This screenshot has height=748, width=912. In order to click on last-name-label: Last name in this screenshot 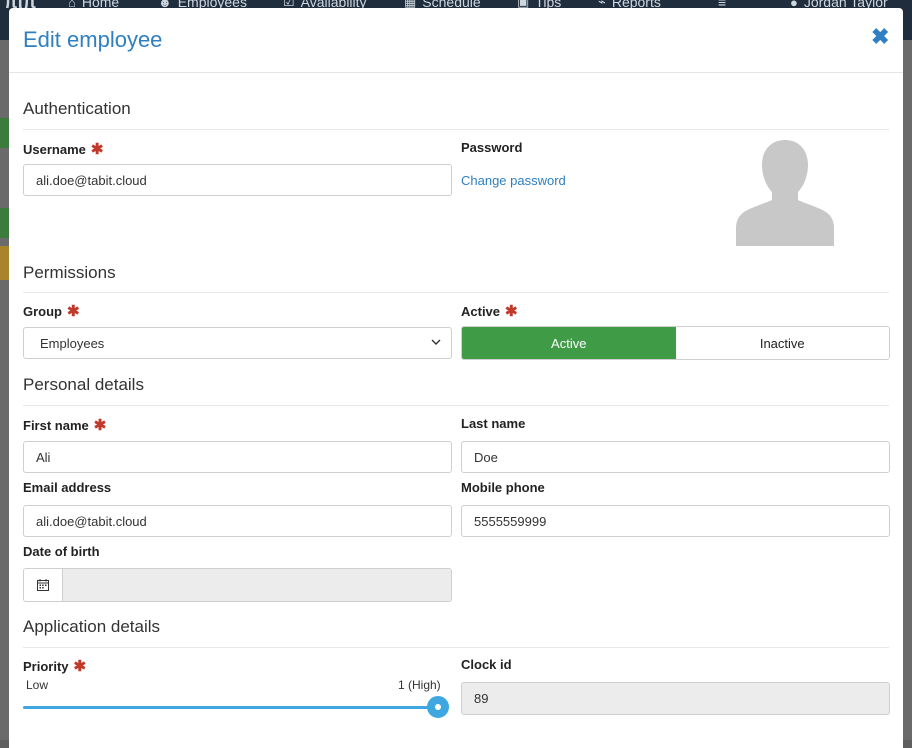, I will do `click(493, 423)`.